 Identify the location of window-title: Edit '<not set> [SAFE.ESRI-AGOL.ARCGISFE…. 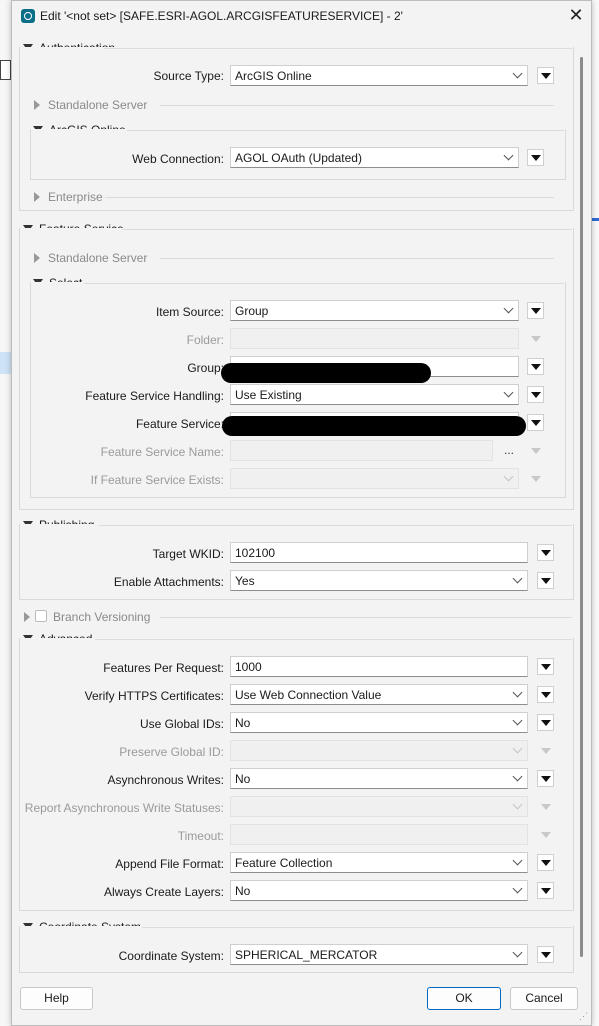
(221, 16).